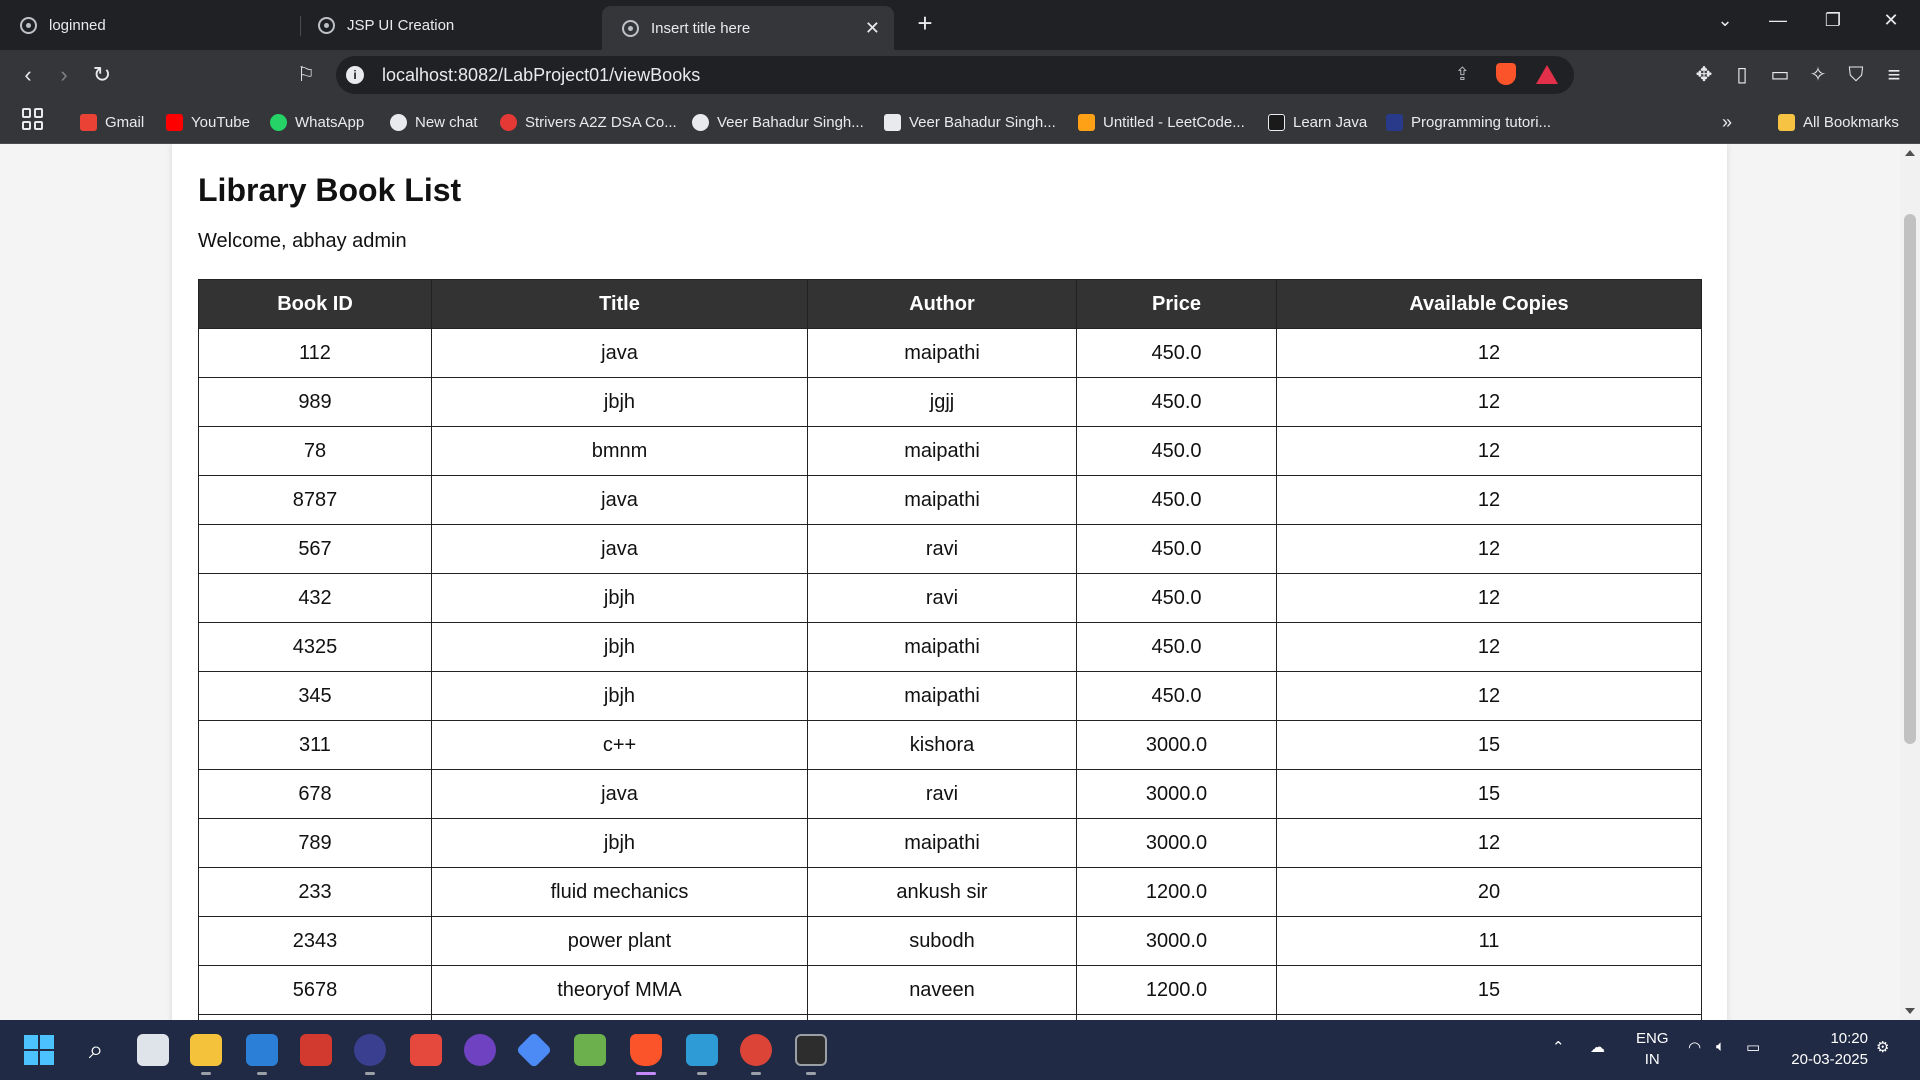 This screenshot has width=1920, height=1080. I want to click on back-icon: ‹, so click(28, 75).